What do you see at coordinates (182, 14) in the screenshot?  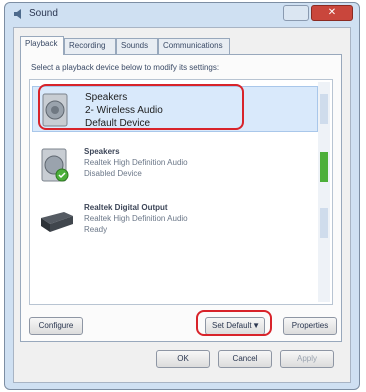 I see `title-bar: Sound ✕` at bounding box center [182, 14].